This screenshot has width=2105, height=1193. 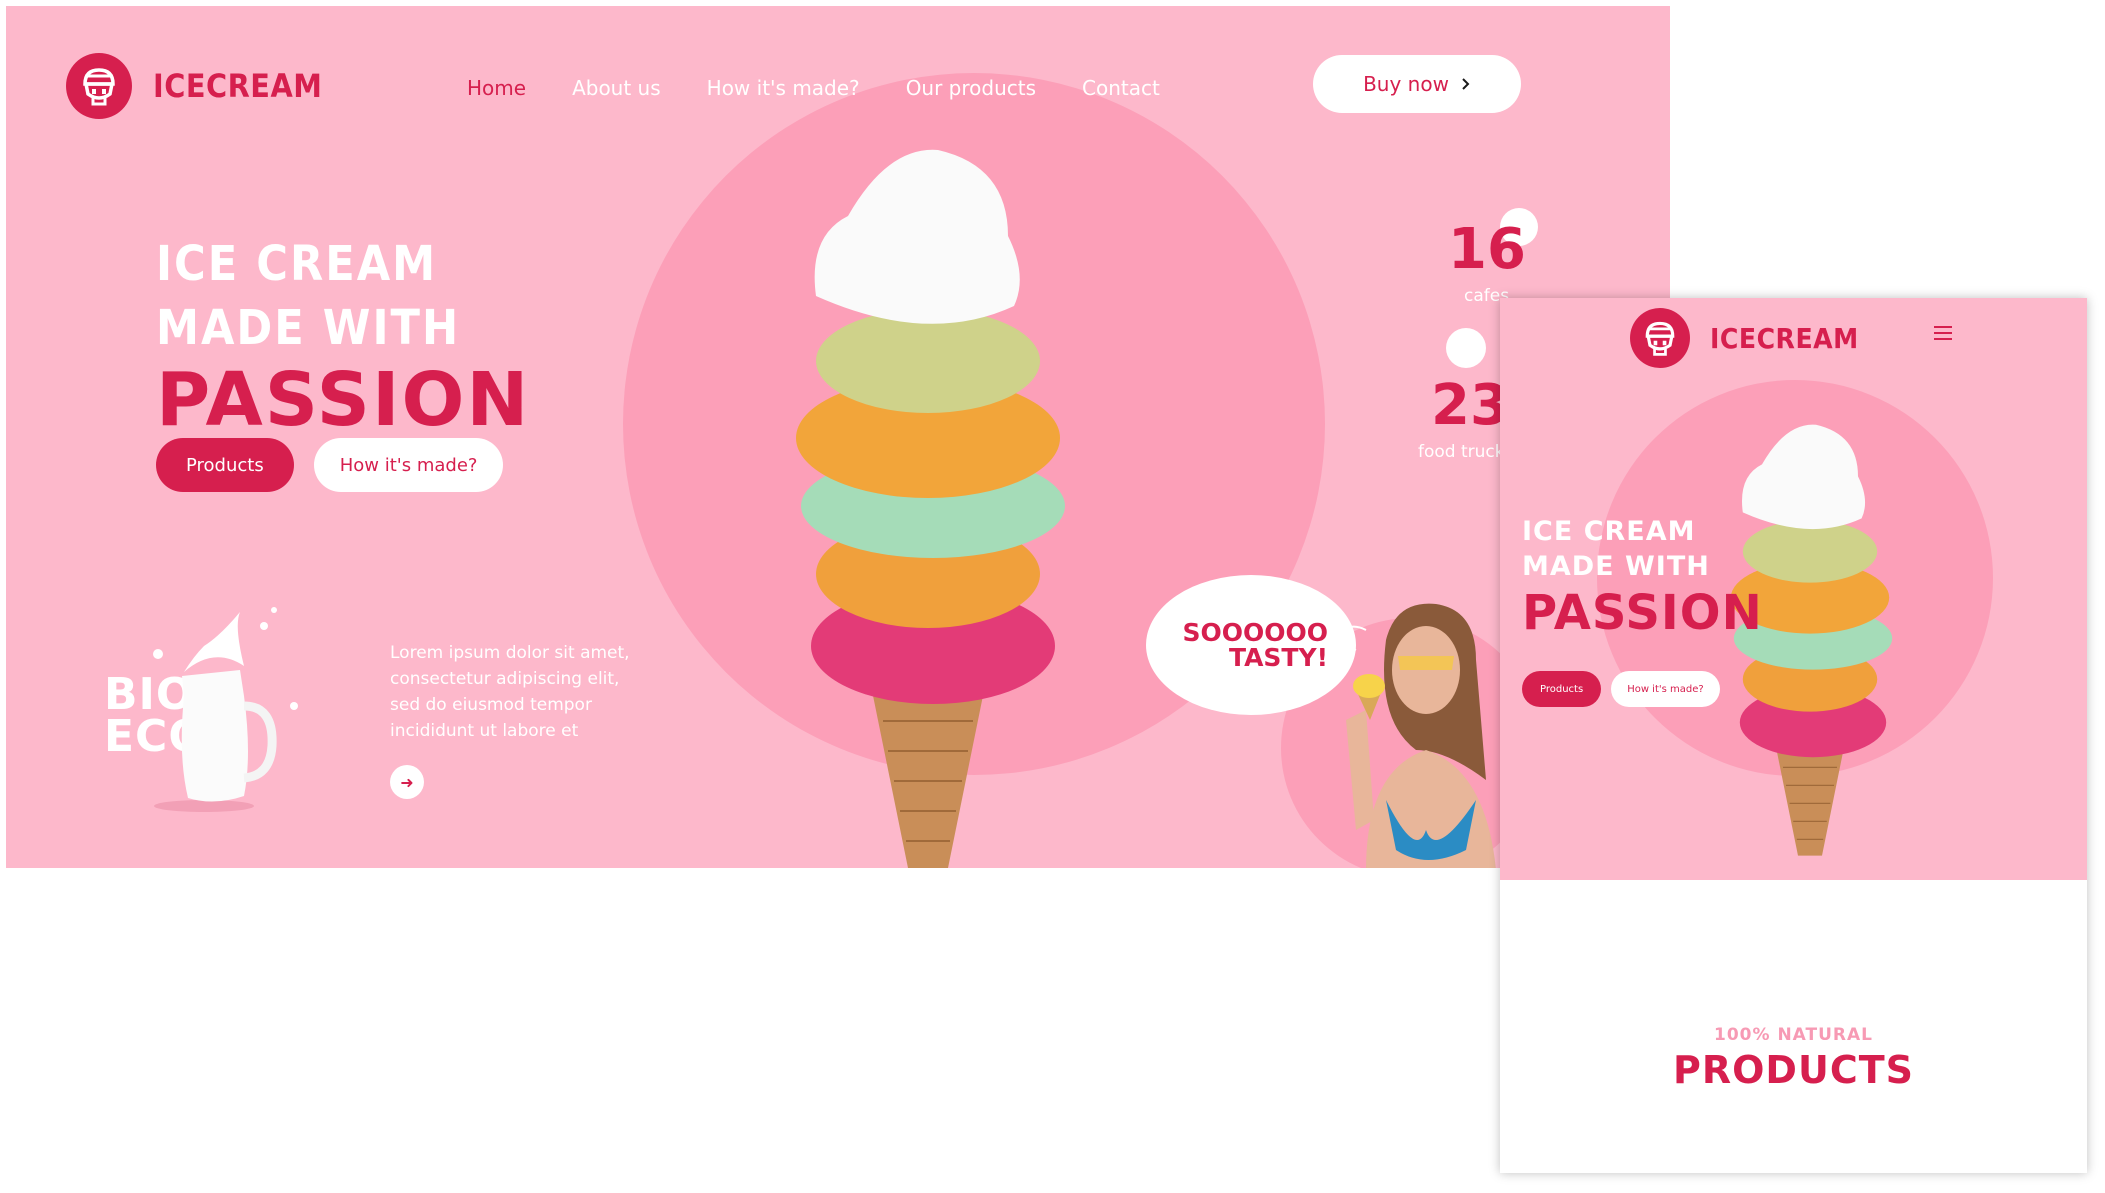 I want to click on mobile-hero-title-line-2: MADE WITH, so click(x=1616, y=566).